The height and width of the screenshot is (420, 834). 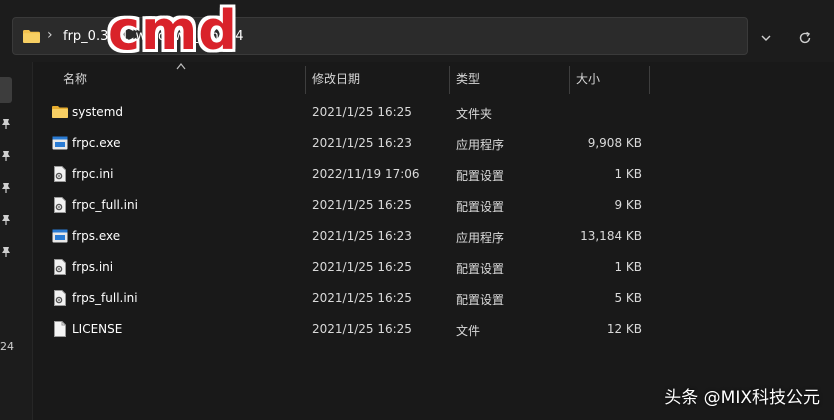 What do you see at coordinates (60, 329) in the screenshot?
I see `file-icon` at bounding box center [60, 329].